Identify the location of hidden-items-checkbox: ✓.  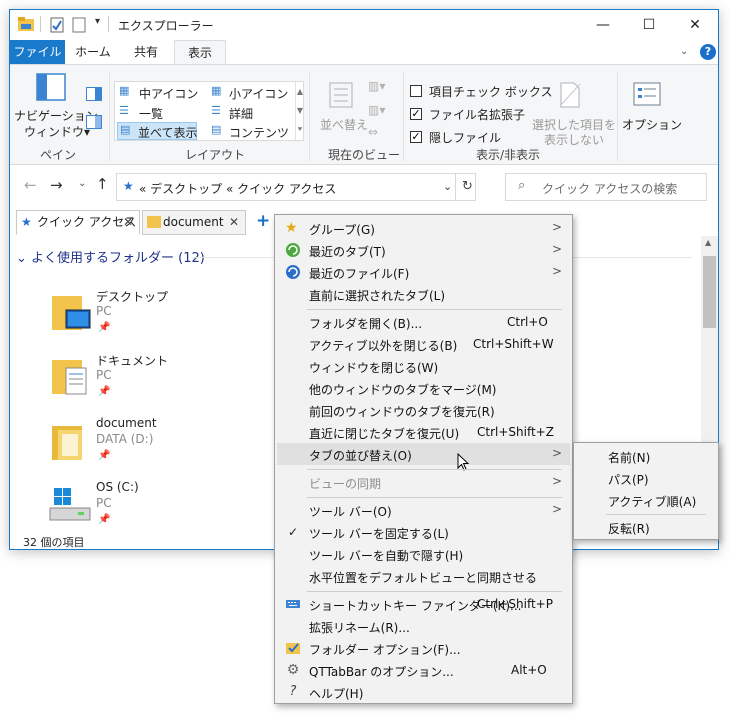
(416, 137).